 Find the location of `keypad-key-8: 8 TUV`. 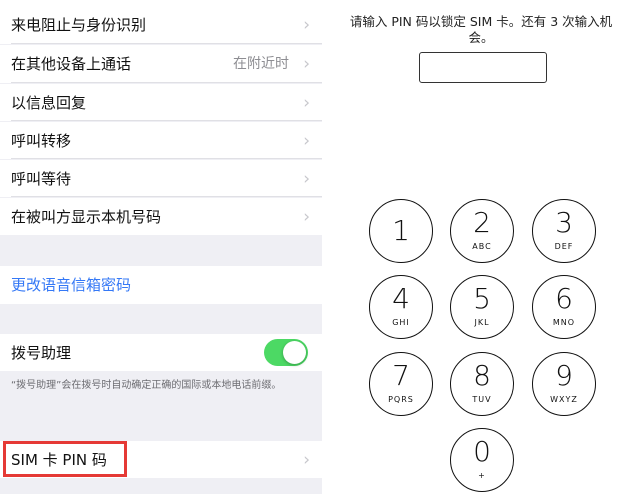

keypad-key-8: 8 TUV is located at coordinates (482, 384).